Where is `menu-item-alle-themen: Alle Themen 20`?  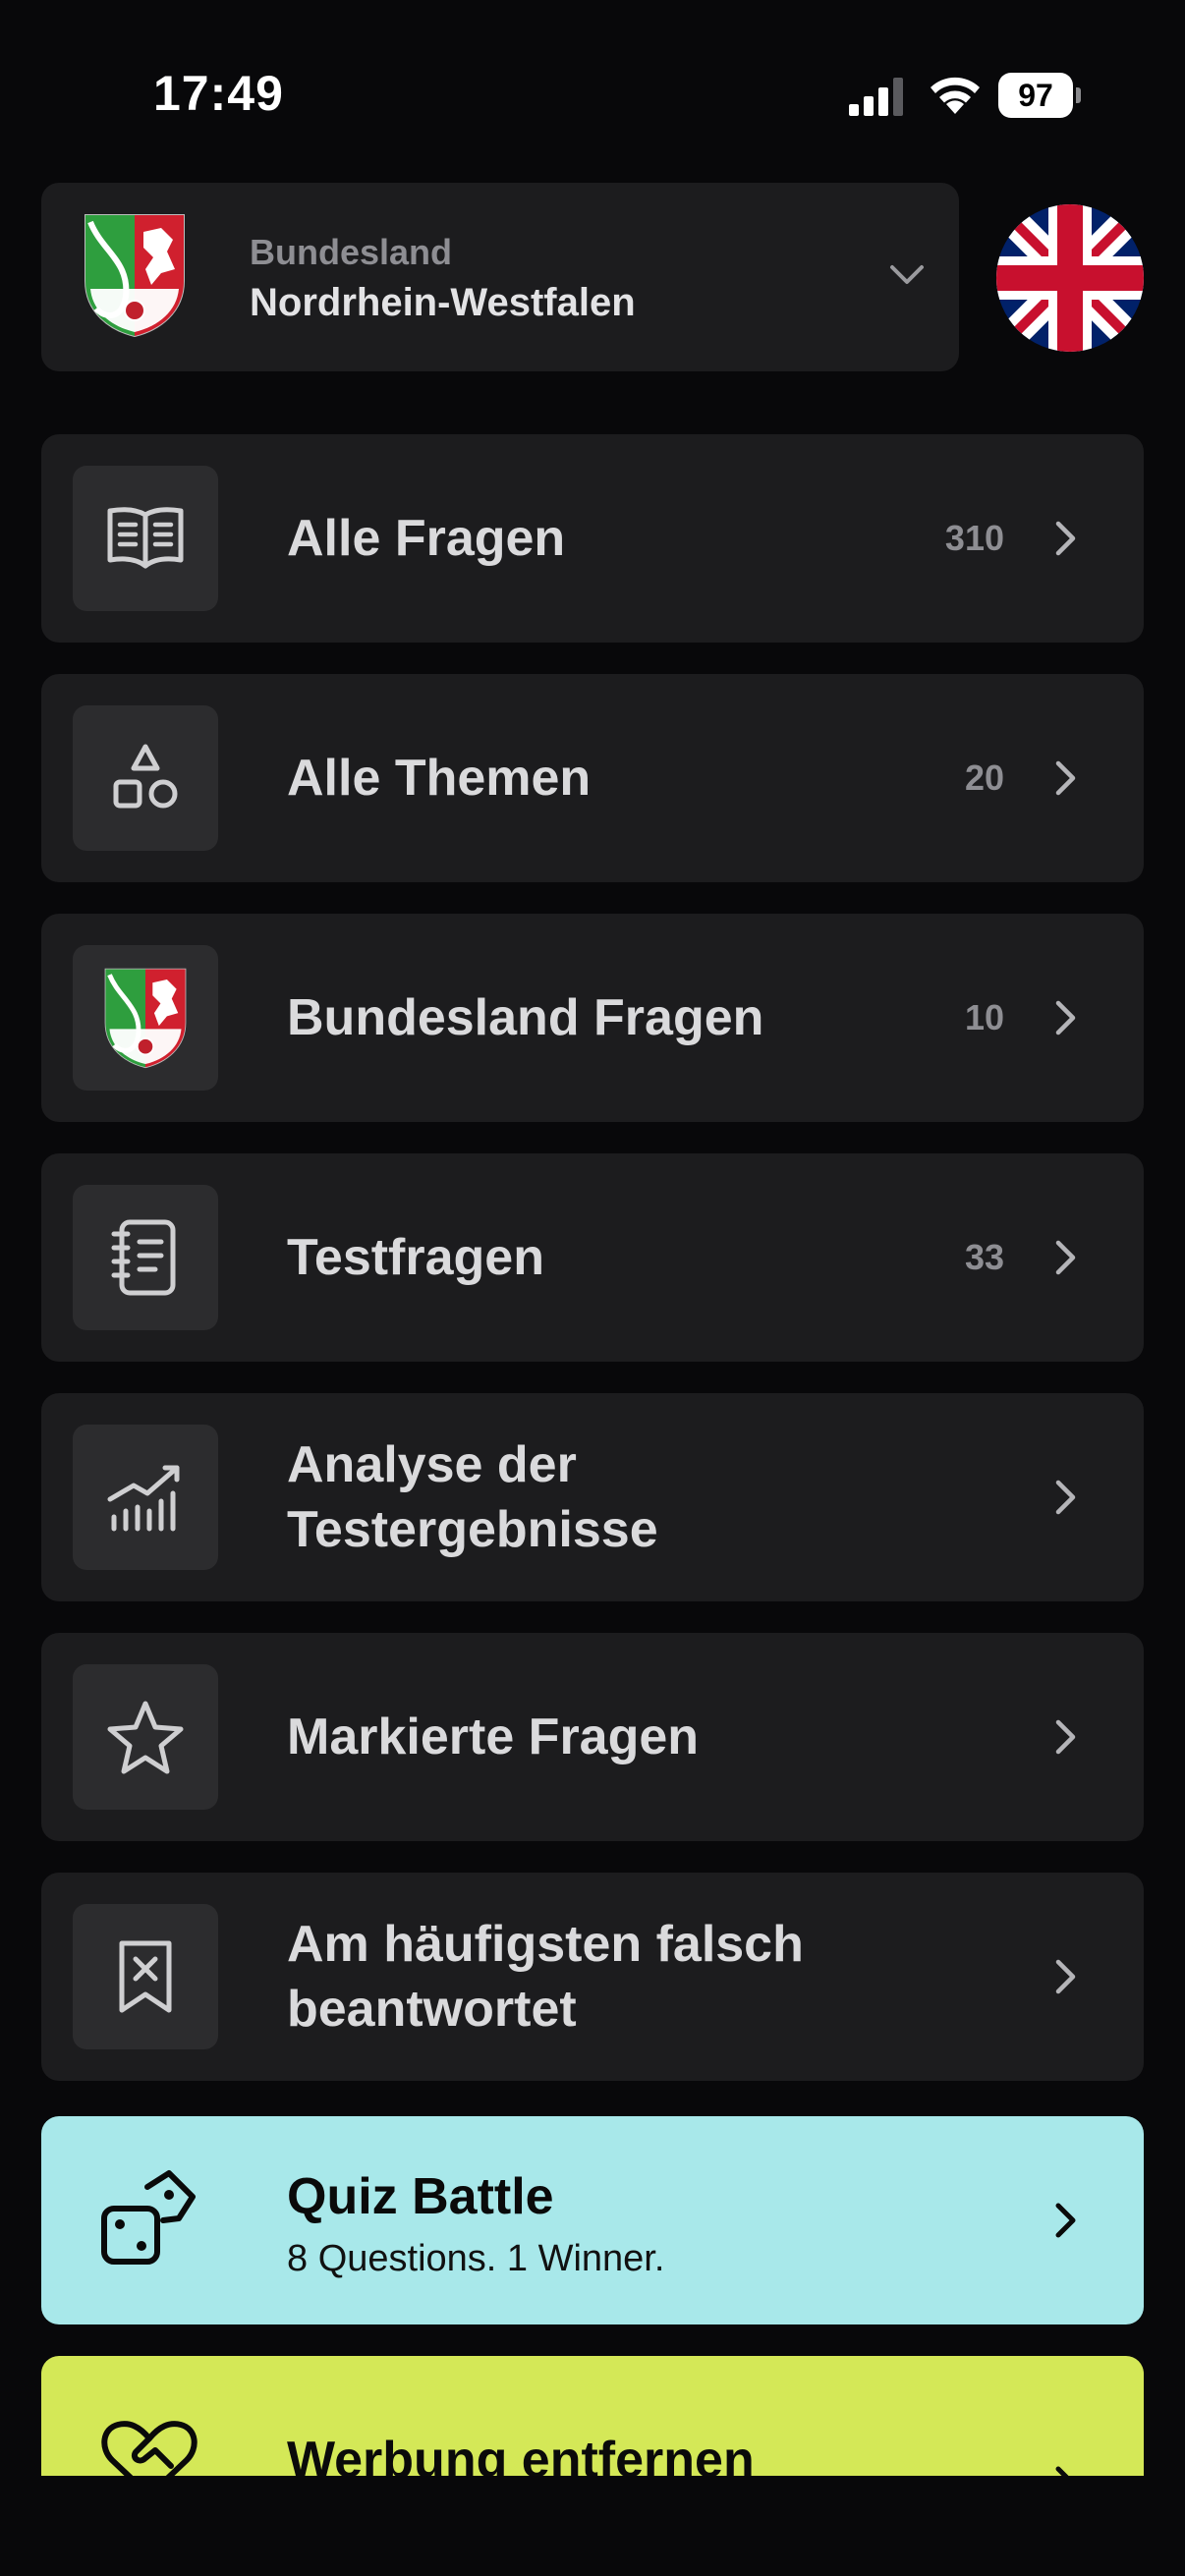
menu-item-alle-themen: Alle Themen 20 is located at coordinates (592, 778).